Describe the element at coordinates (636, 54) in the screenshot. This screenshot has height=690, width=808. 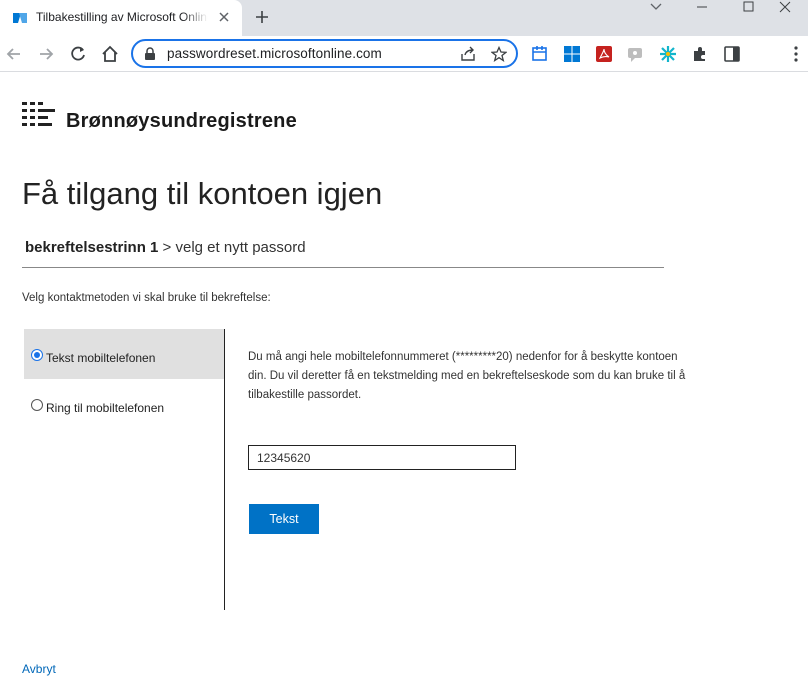
I see `extension-chat-icon` at that location.